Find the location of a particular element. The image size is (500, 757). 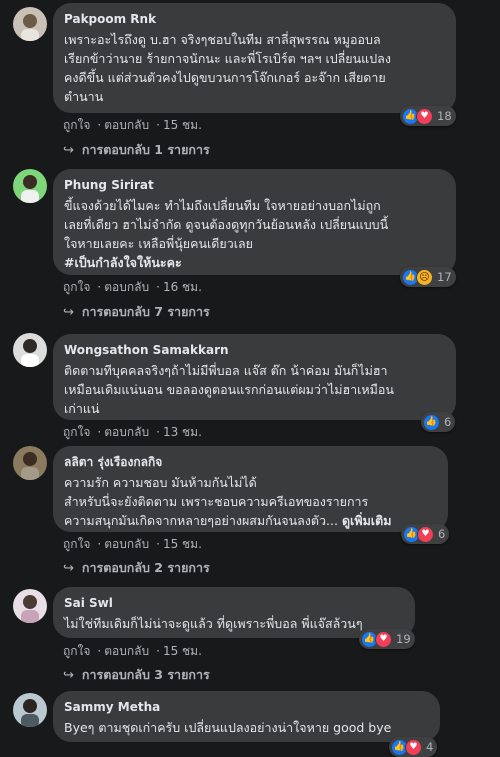

view-replies-link: ↪ การตอบกลับ 1 รายการ is located at coordinates (136, 150).